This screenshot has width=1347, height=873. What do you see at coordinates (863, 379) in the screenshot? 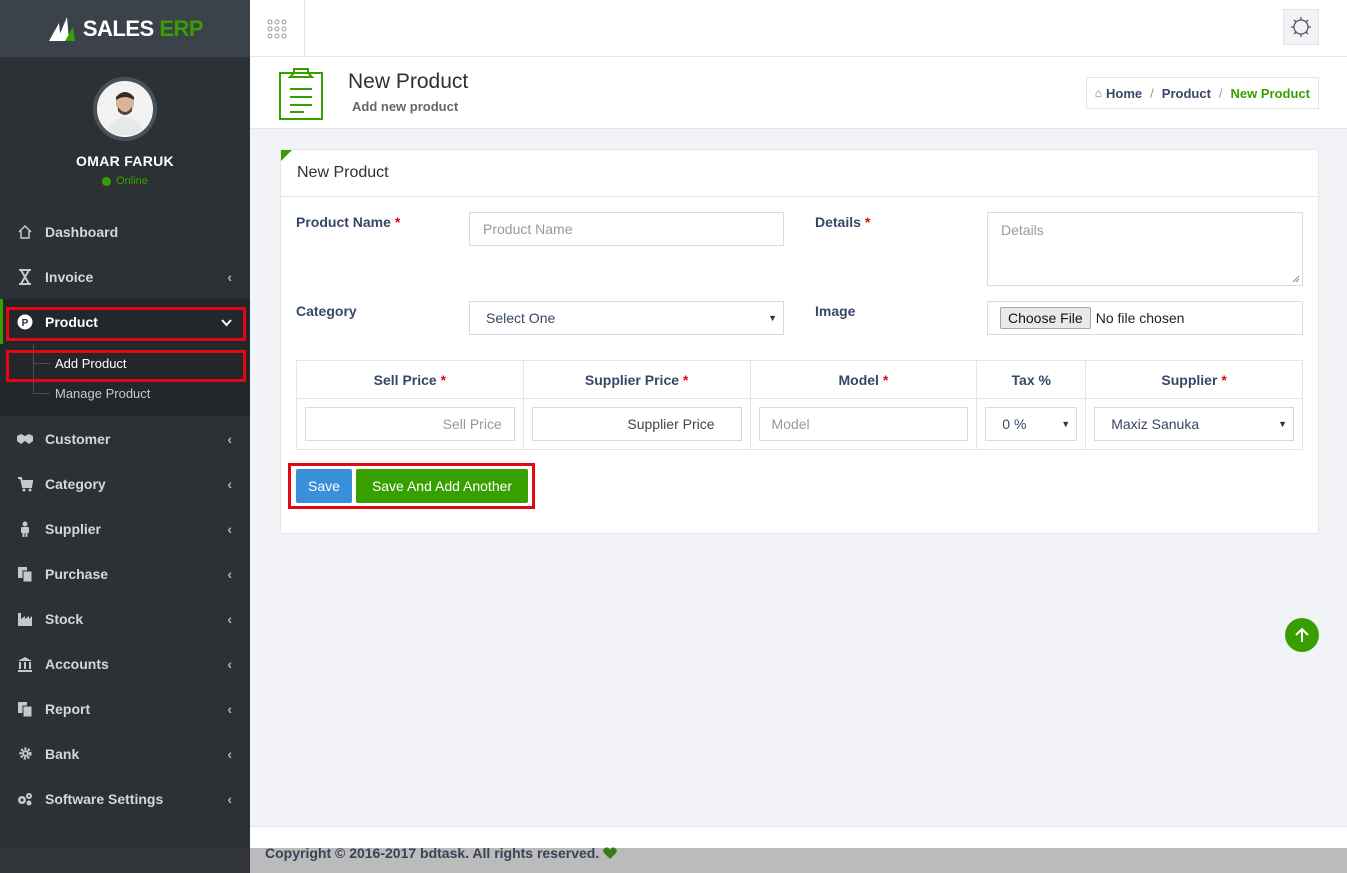
I see `model-header: Model *` at bounding box center [863, 379].